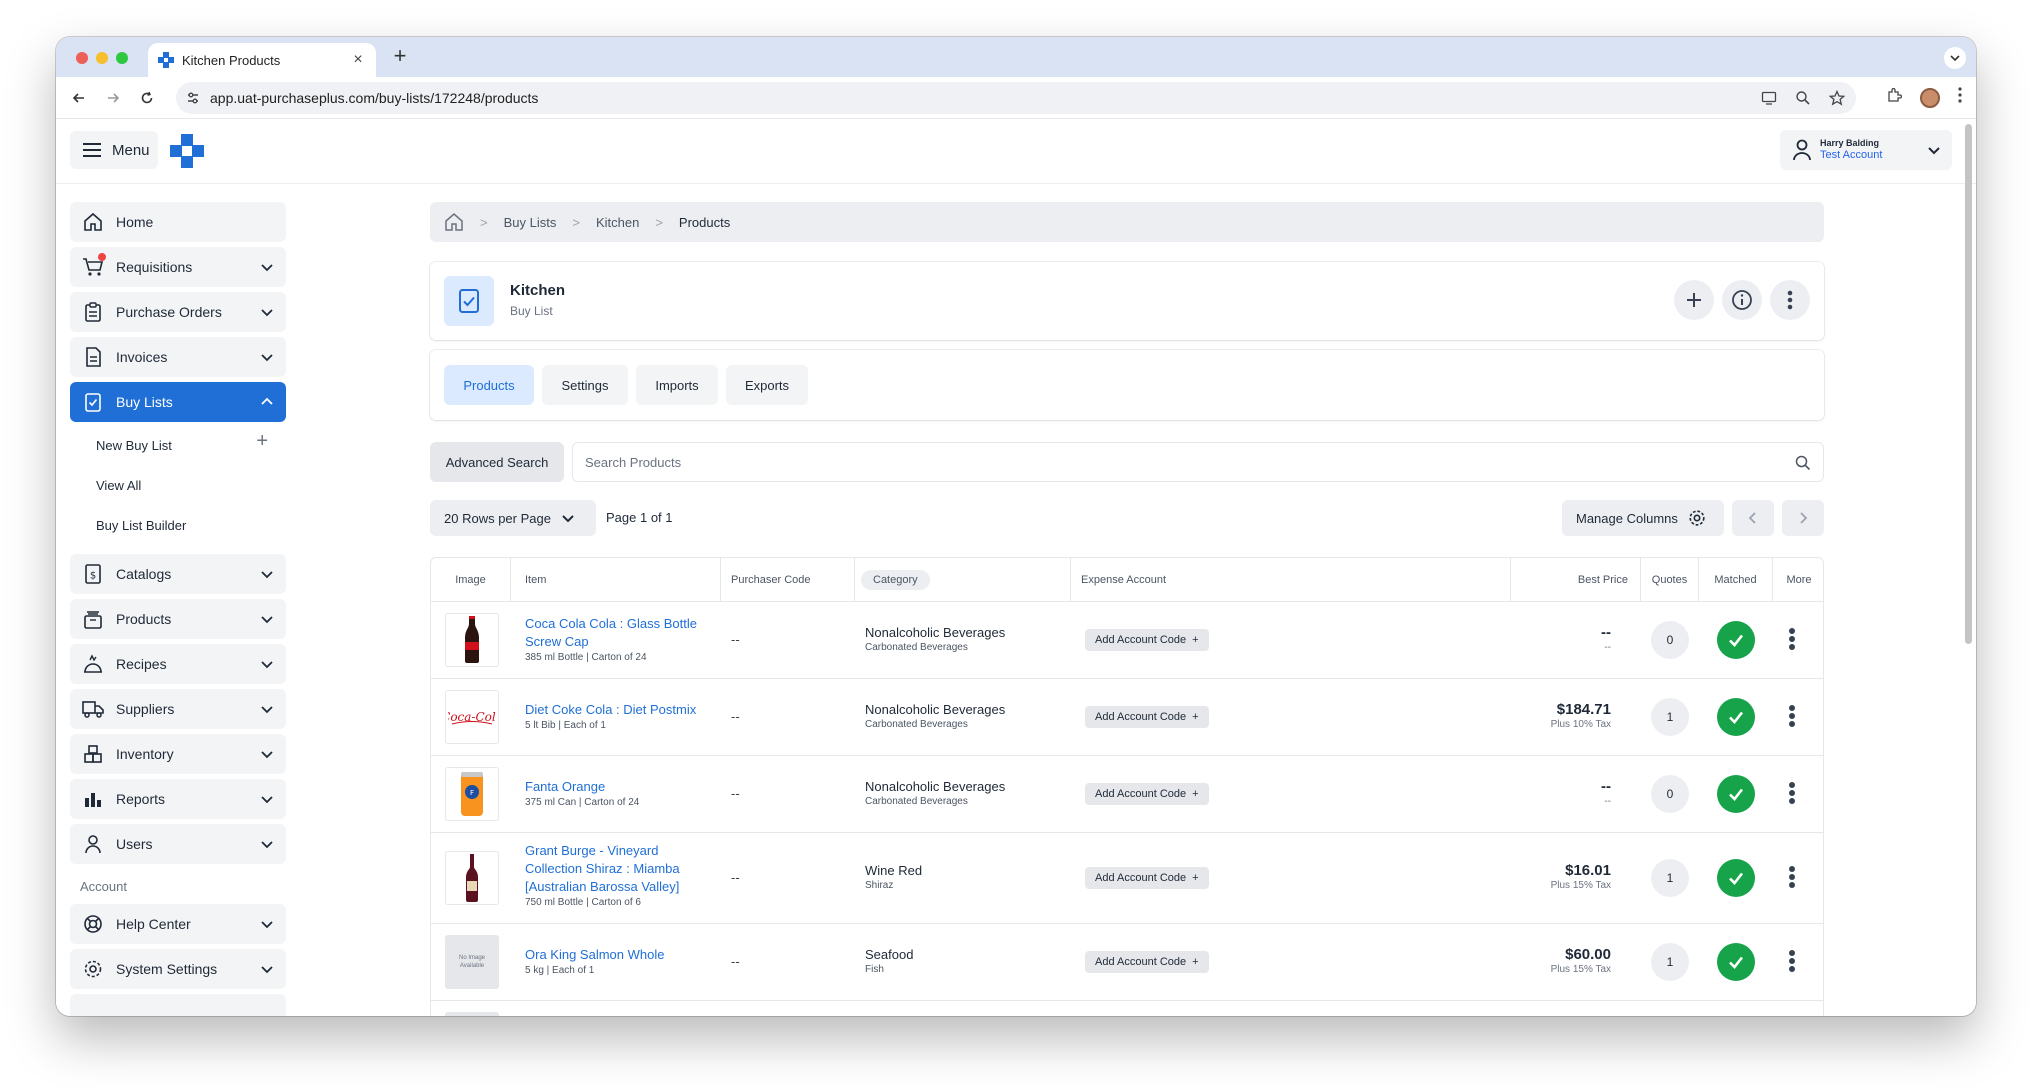 The width and height of the screenshot is (2032, 1089). What do you see at coordinates (1803, 518) in the screenshot?
I see `next-page-button` at bounding box center [1803, 518].